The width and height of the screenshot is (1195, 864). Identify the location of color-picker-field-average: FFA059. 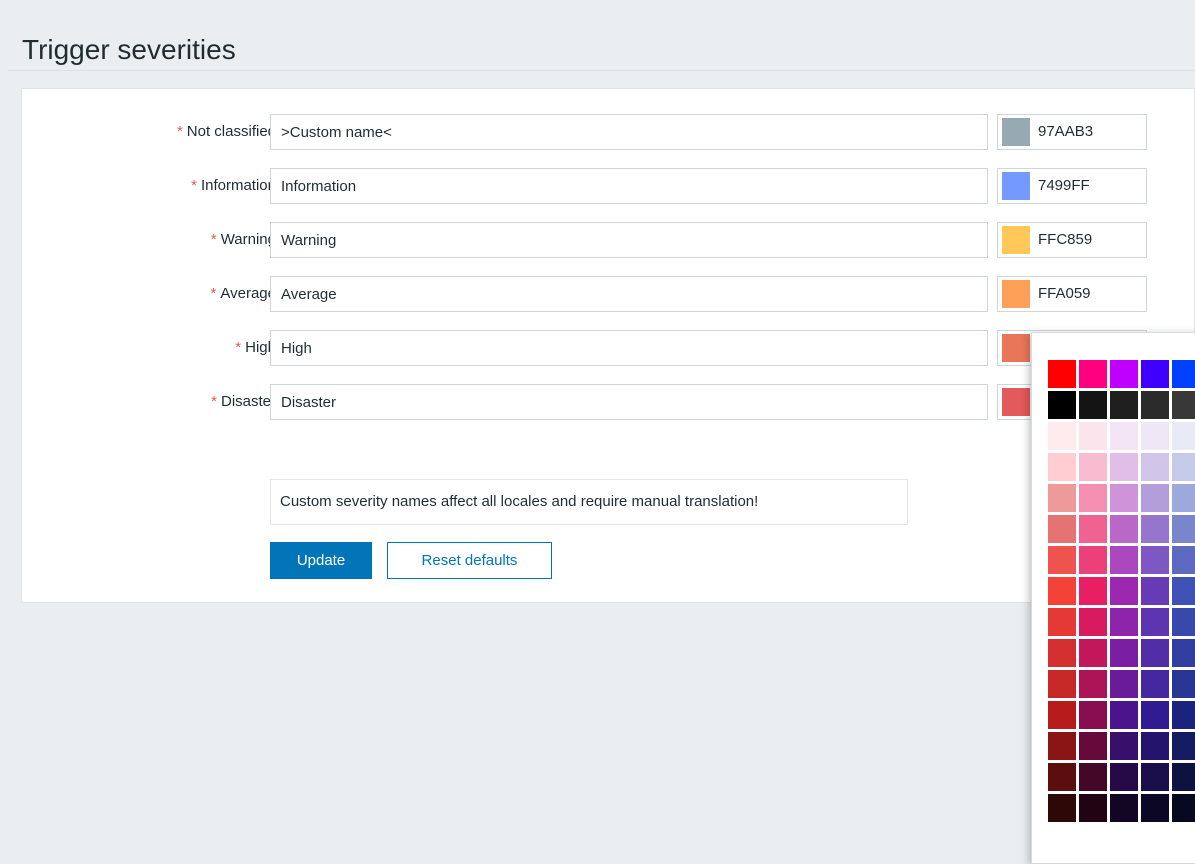
(1072, 294).